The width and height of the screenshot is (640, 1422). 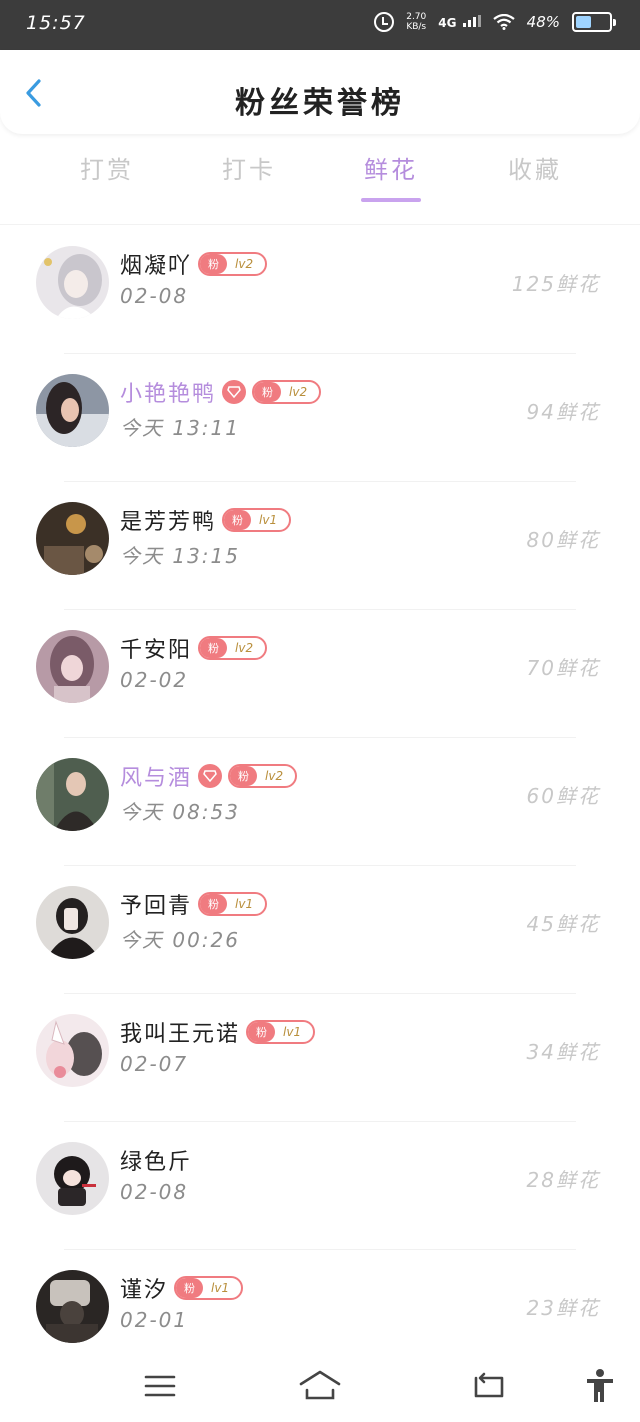 What do you see at coordinates (563, 668) in the screenshot?
I see `flower-amount: 70鲜花` at bounding box center [563, 668].